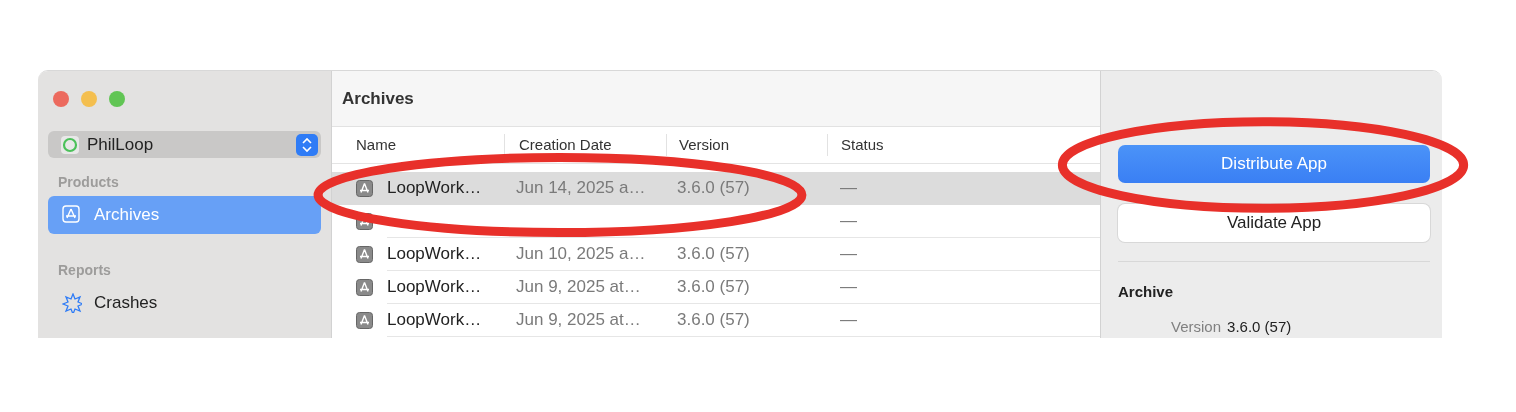  I want to click on table-cell-text: 3.6.0 (57), so click(713, 188).